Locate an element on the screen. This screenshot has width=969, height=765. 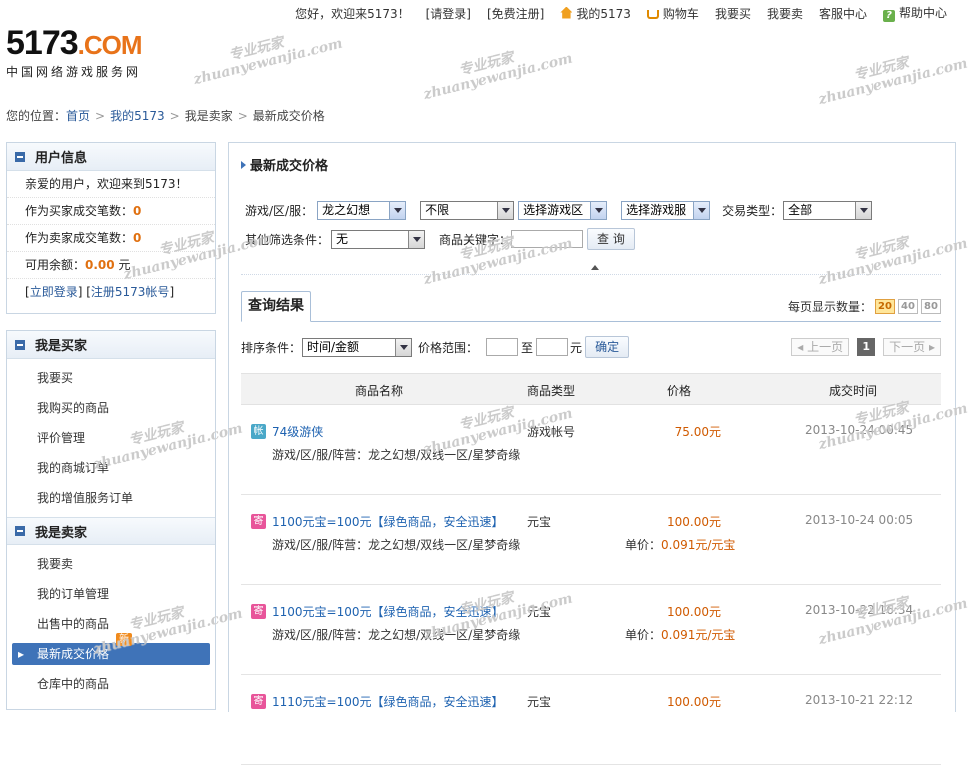
seller-menu-title: 我是卖家 is located at coordinates (61, 533).